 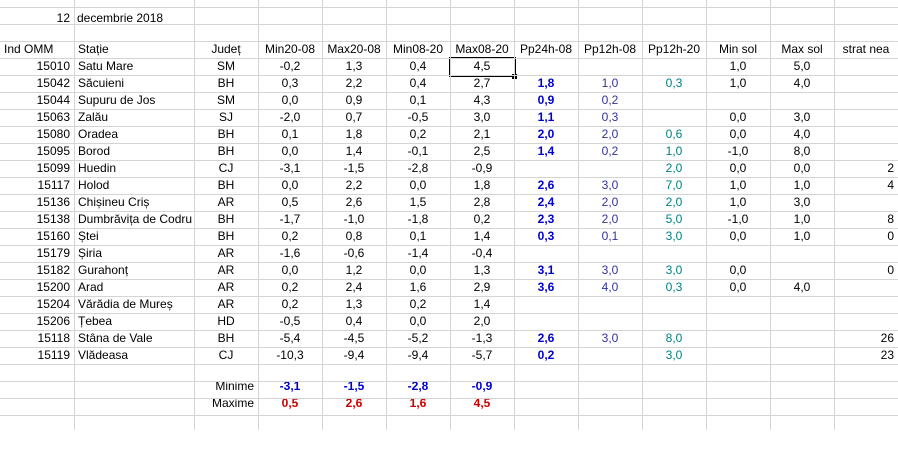 I want to click on table-cell: 15063, so click(x=37, y=117).